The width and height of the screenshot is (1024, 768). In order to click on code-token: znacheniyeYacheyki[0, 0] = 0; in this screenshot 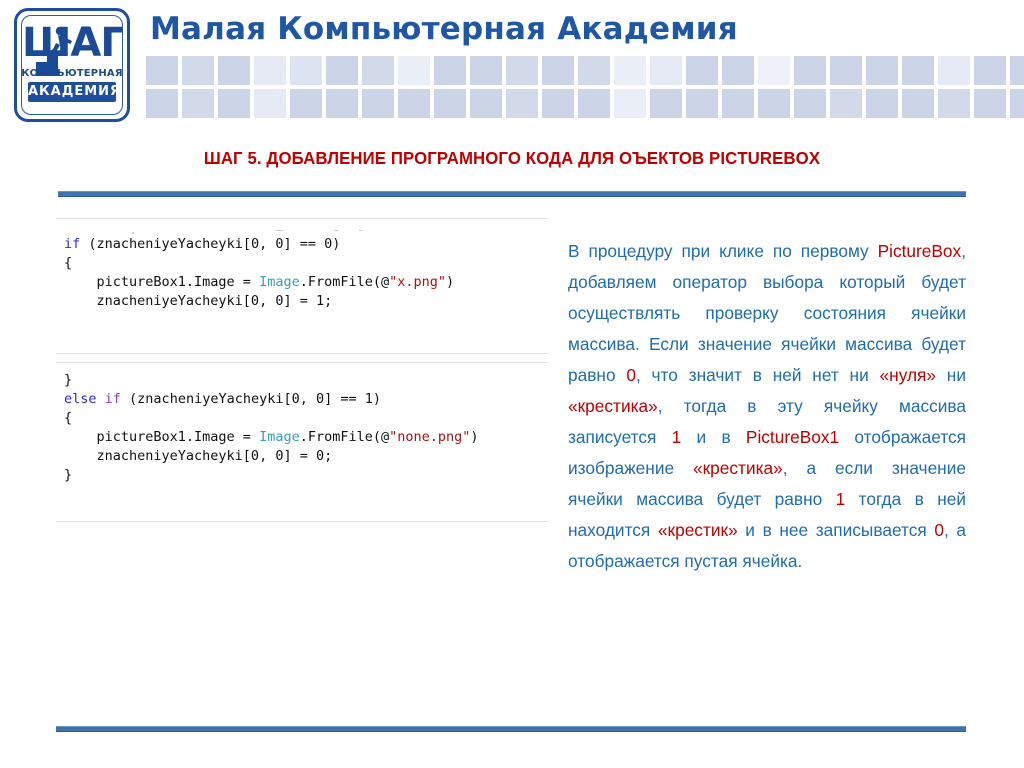, I will do `click(198, 456)`.